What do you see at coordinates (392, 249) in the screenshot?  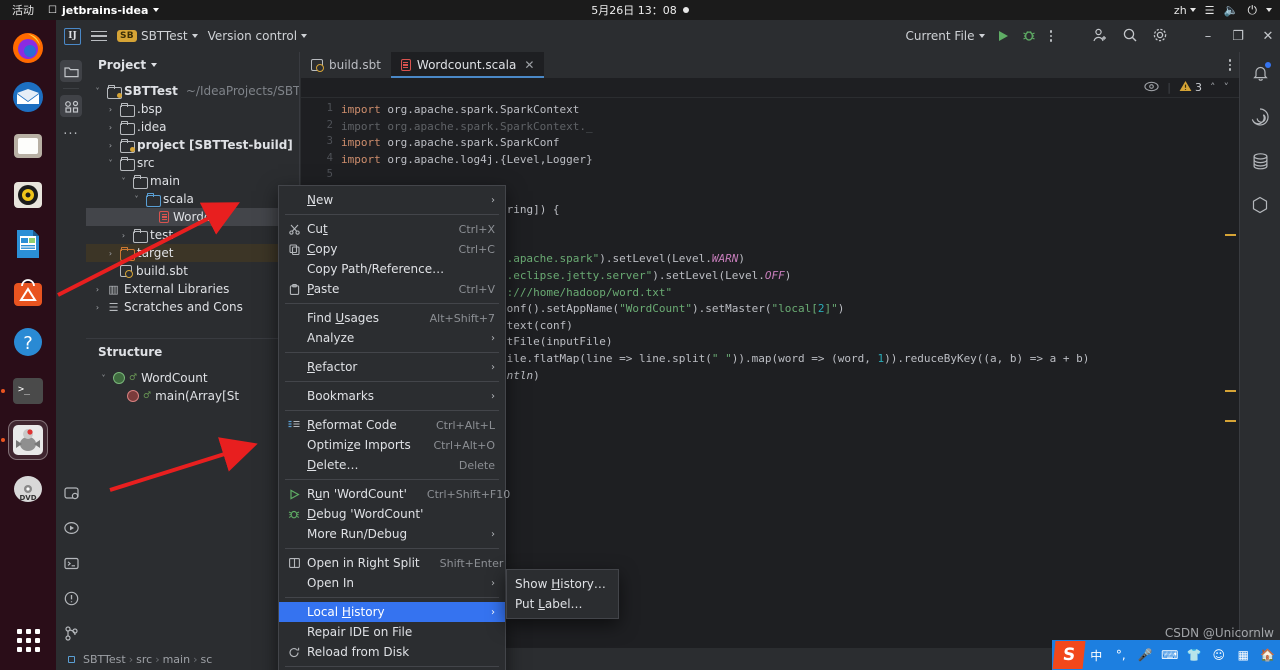 I see `context-menu-item: Copy Ctrl+C` at bounding box center [392, 249].